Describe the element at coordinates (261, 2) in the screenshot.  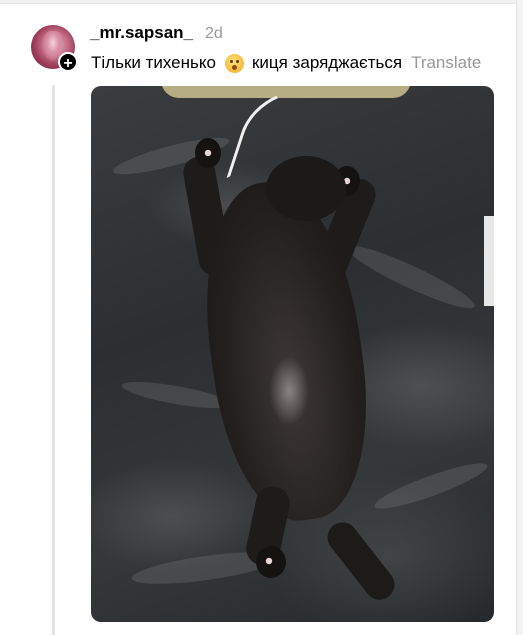
I see `top-divider` at that location.